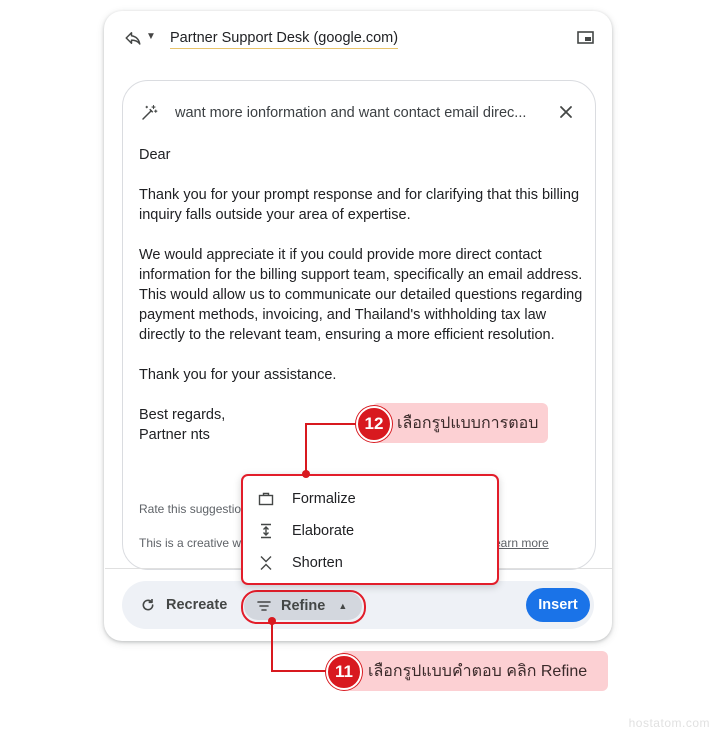 Image resolution: width=720 pixels, height=735 pixels. Describe the element at coordinates (585, 37) in the screenshot. I see `popout-icon` at that location.